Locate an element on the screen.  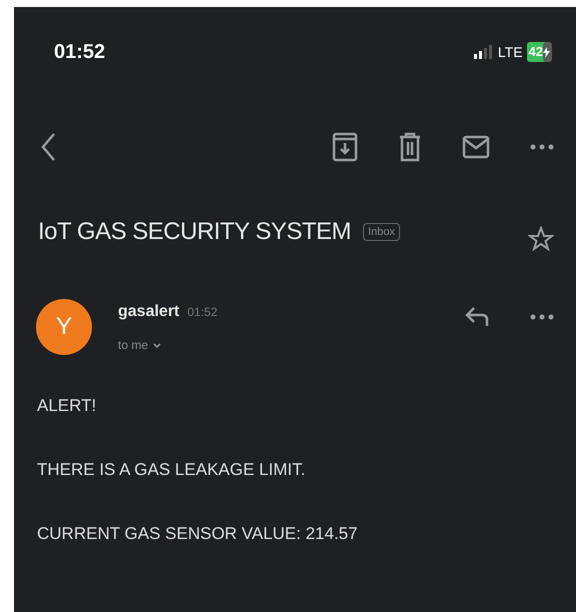
archive-icon is located at coordinates (345, 147).